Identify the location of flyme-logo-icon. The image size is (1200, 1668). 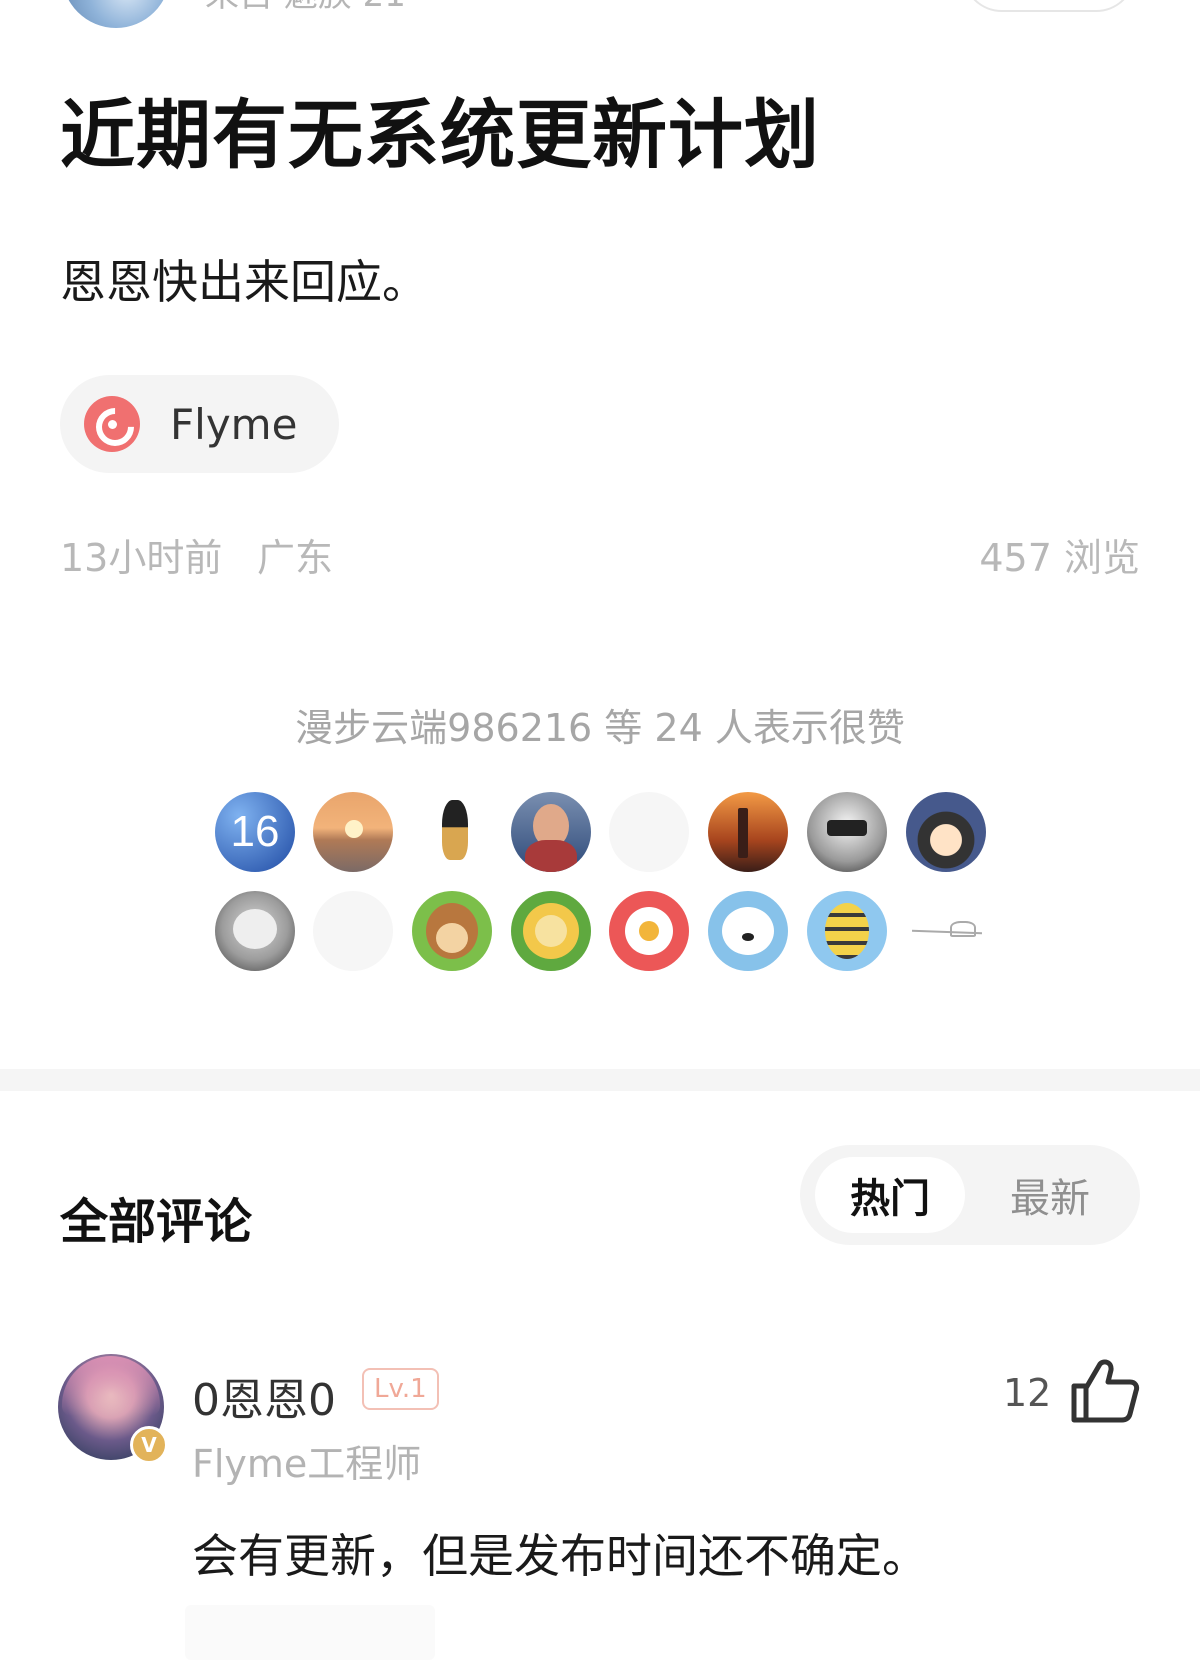
(112, 424).